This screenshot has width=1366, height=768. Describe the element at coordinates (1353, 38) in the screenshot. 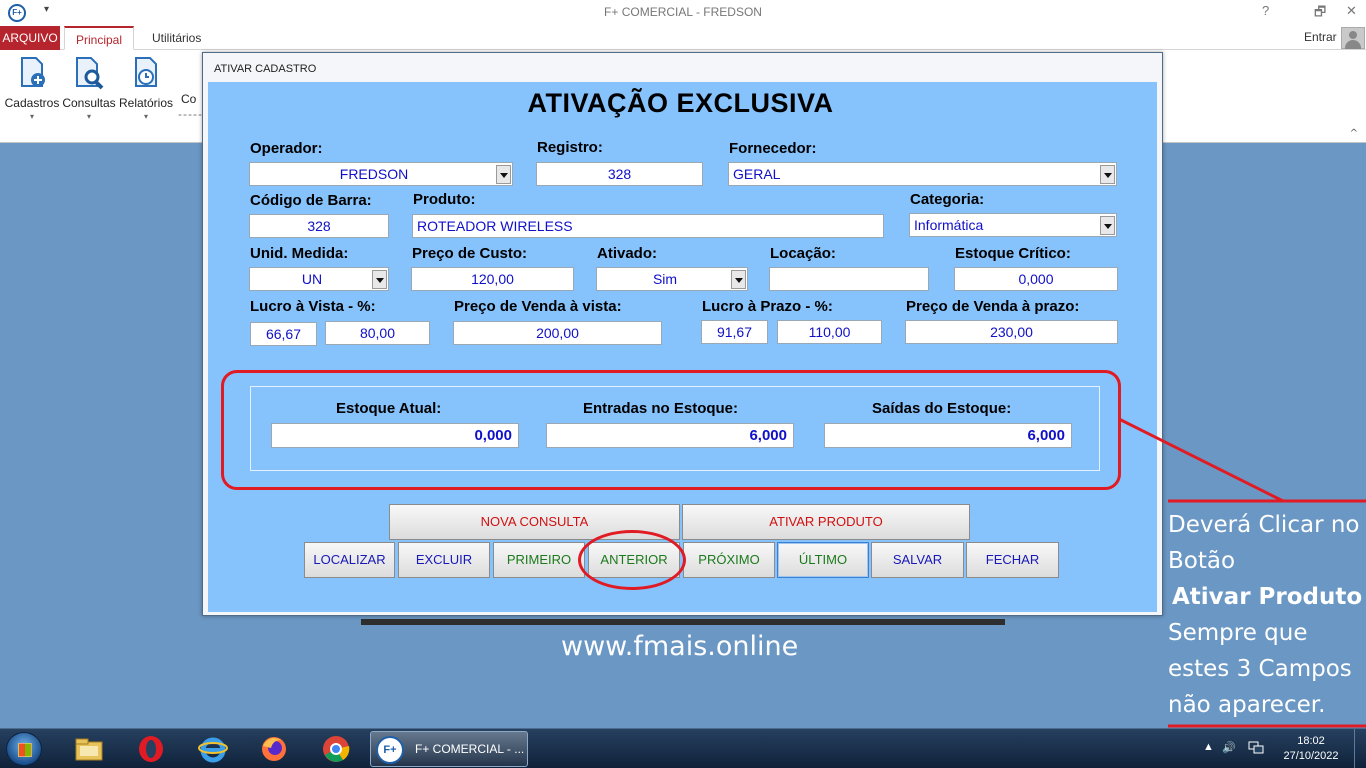

I see `avatar` at that location.